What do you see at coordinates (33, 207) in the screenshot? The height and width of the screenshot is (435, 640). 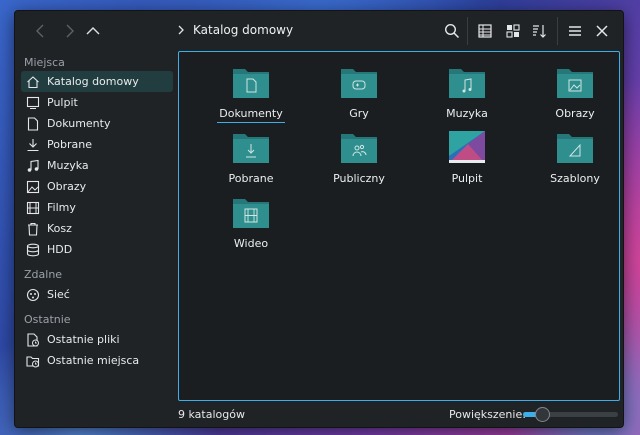 I see `film-icon` at bounding box center [33, 207].